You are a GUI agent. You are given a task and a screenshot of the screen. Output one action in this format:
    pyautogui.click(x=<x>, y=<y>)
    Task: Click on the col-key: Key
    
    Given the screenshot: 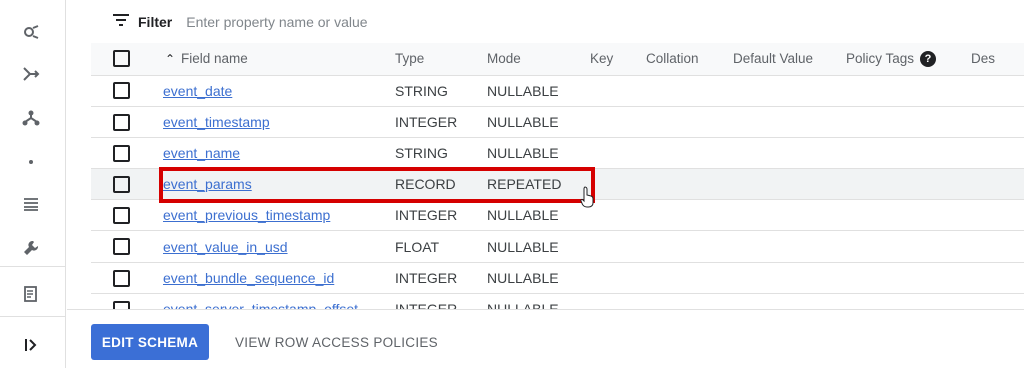 What is the action you would take?
    pyautogui.click(x=618, y=59)
    